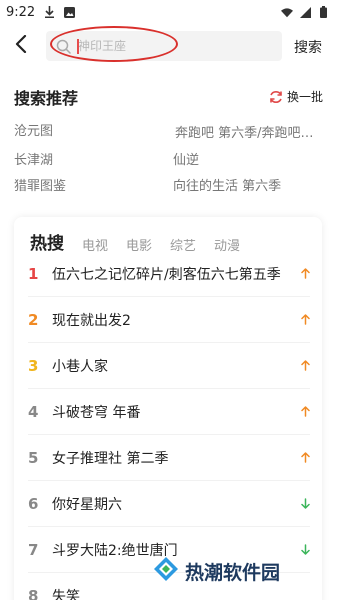 The width and height of the screenshot is (337, 600). What do you see at coordinates (169, 366) in the screenshot?
I see `hot-list-item: 3 小巷人家` at bounding box center [169, 366].